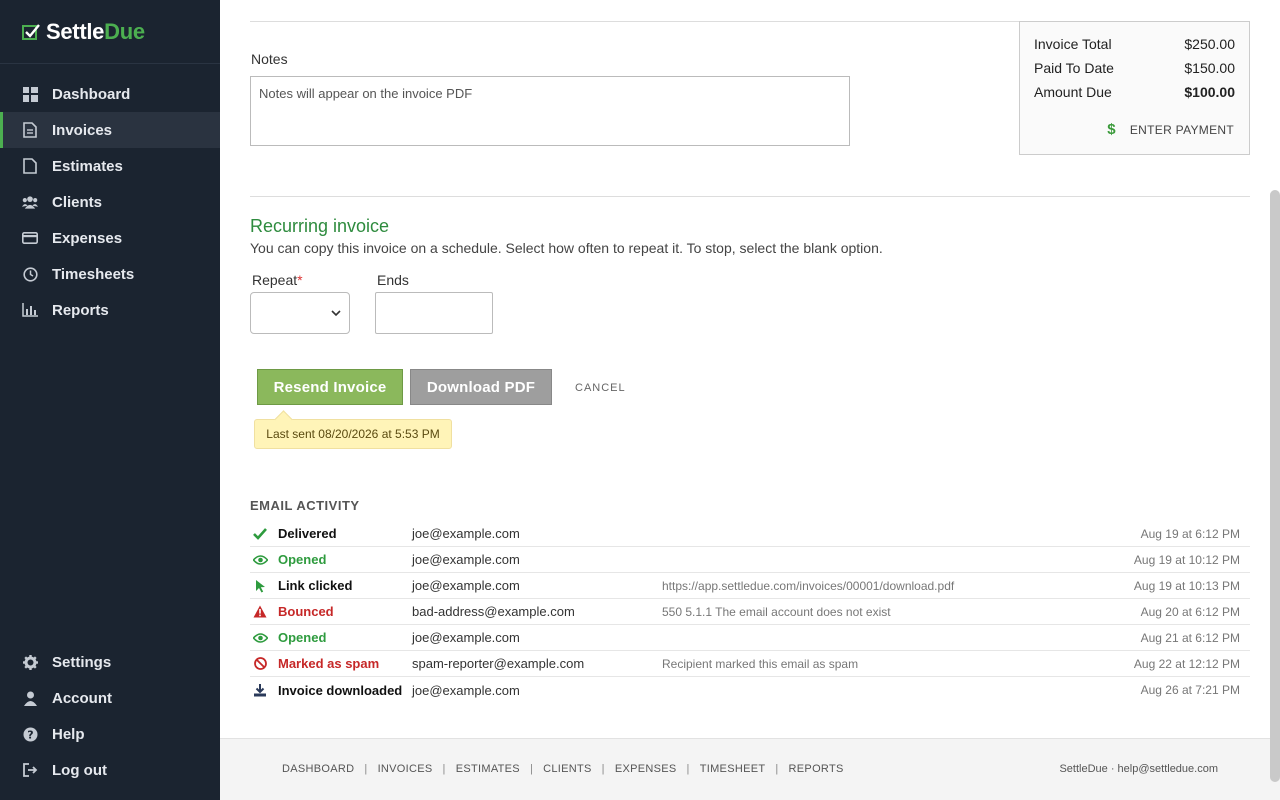 This screenshot has height=800, width=1280. What do you see at coordinates (30, 274) in the screenshot?
I see `clock-icon` at bounding box center [30, 274].